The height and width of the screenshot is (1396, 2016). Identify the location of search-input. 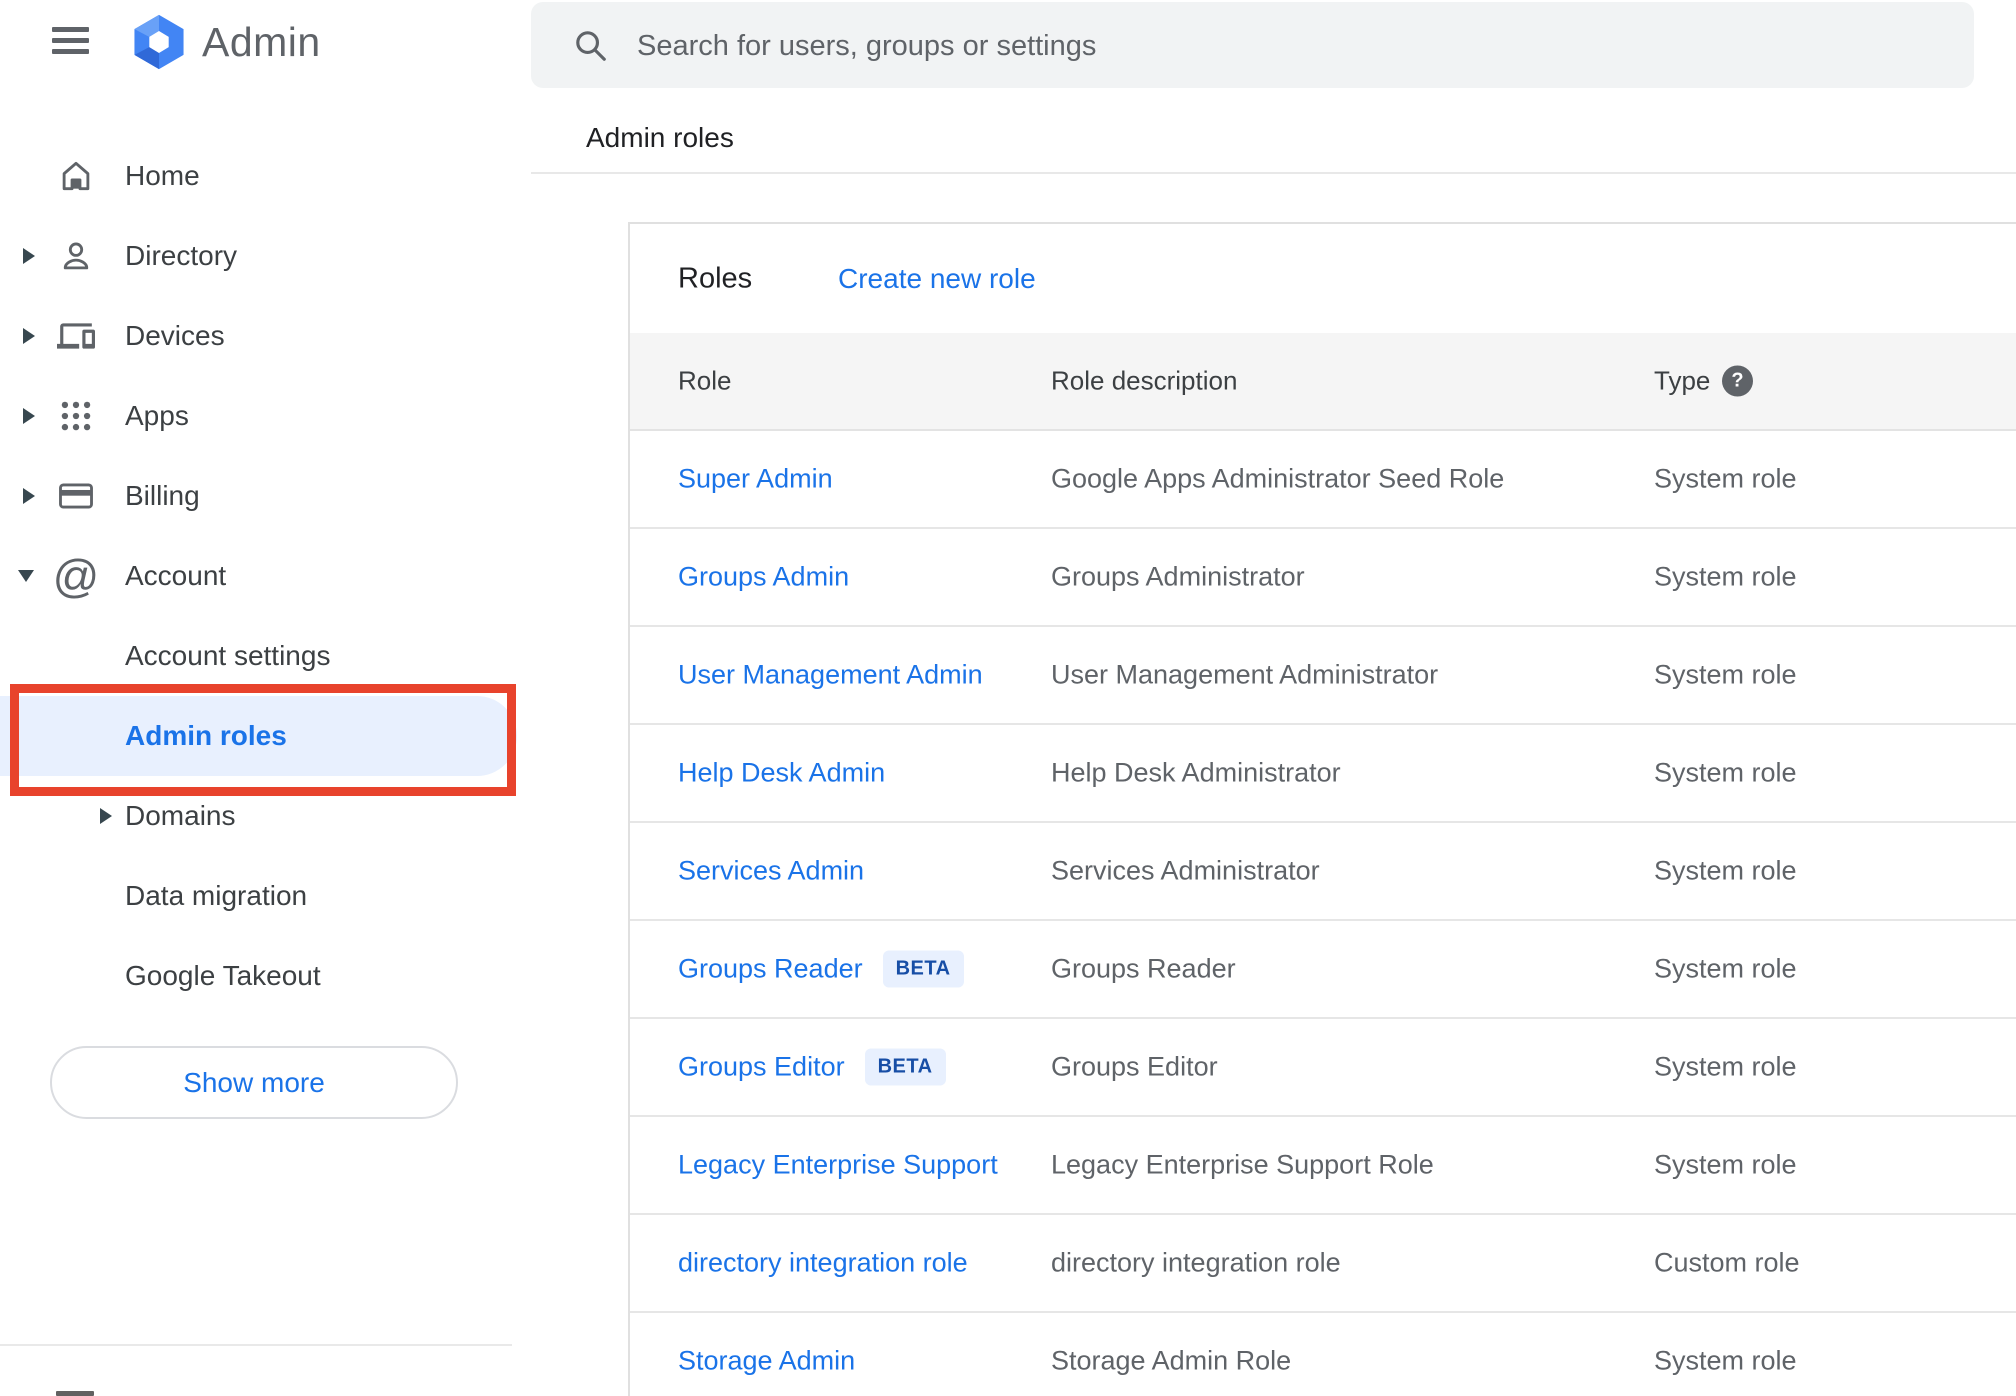
(1287, 46).